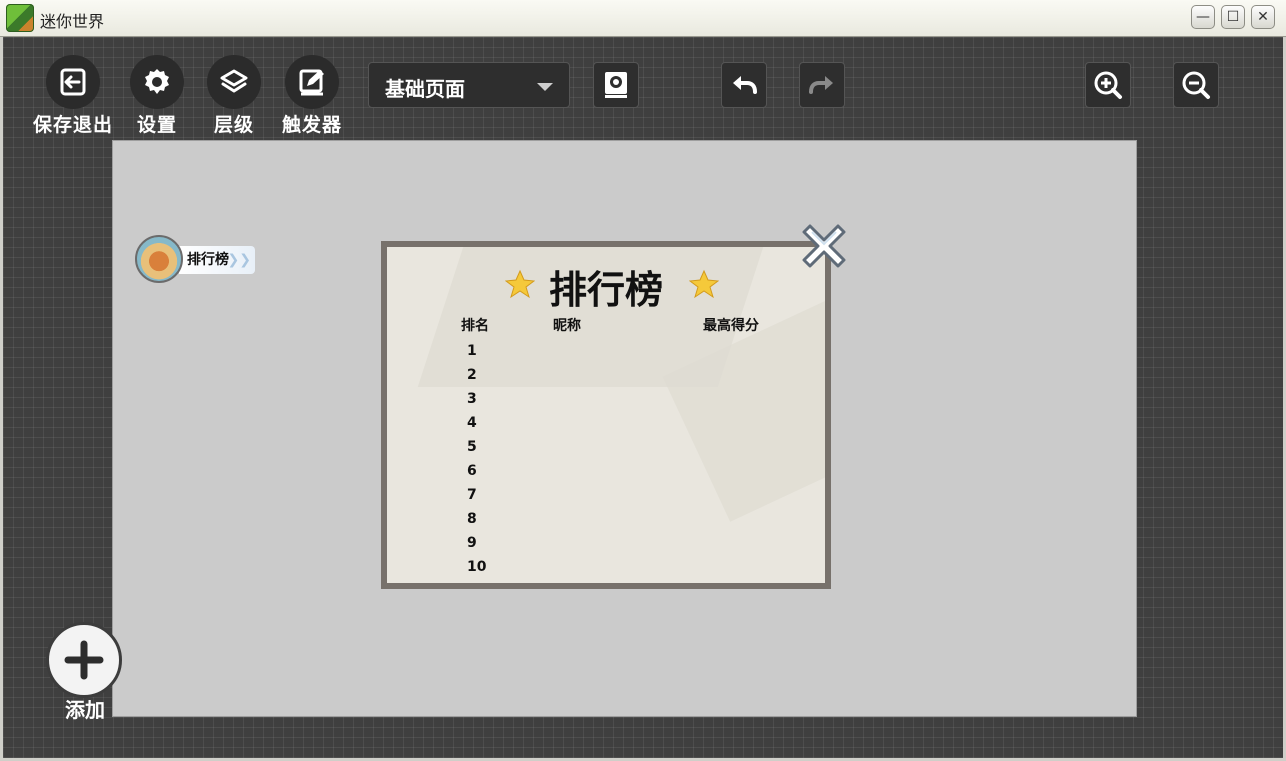 The image size is (1286, 761). Describe the element at coordinates (425, 89) in the screenshot. I see `page-select-value: 基础页面` at that location.